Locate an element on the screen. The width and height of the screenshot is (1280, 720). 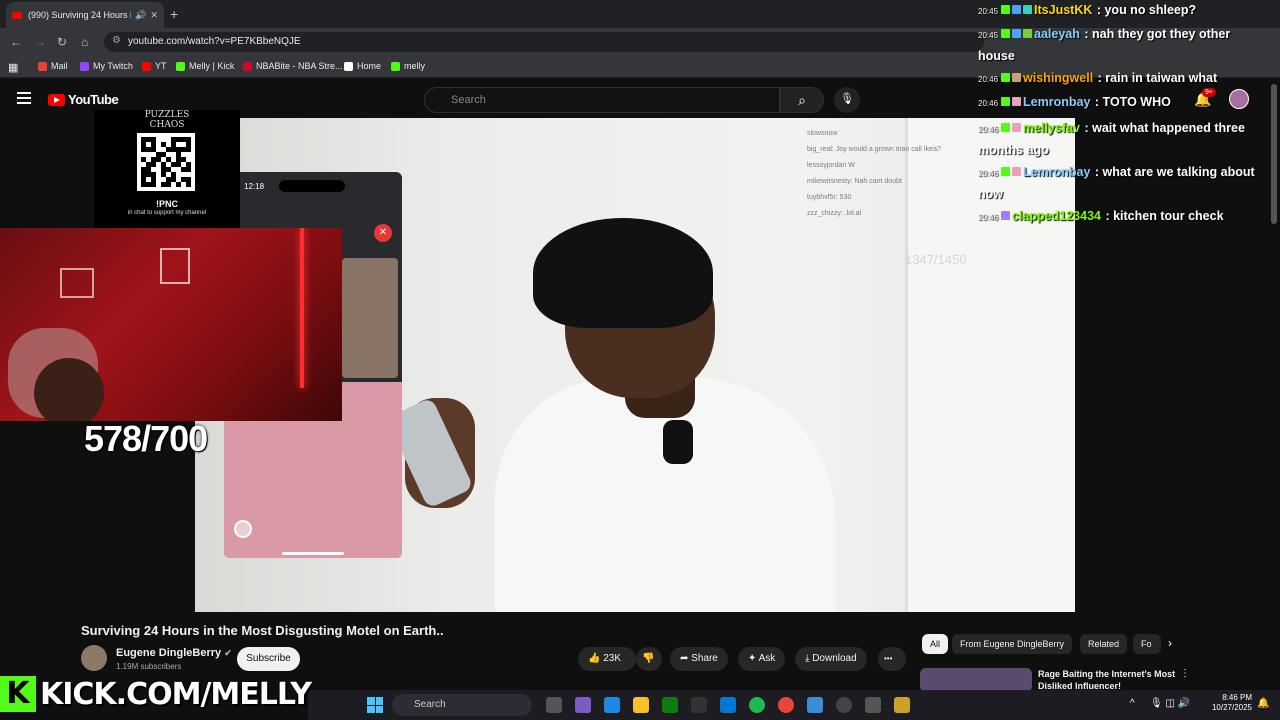
bookmark-melly-kick: Melly | Kick is located at coordinates (205, 66).